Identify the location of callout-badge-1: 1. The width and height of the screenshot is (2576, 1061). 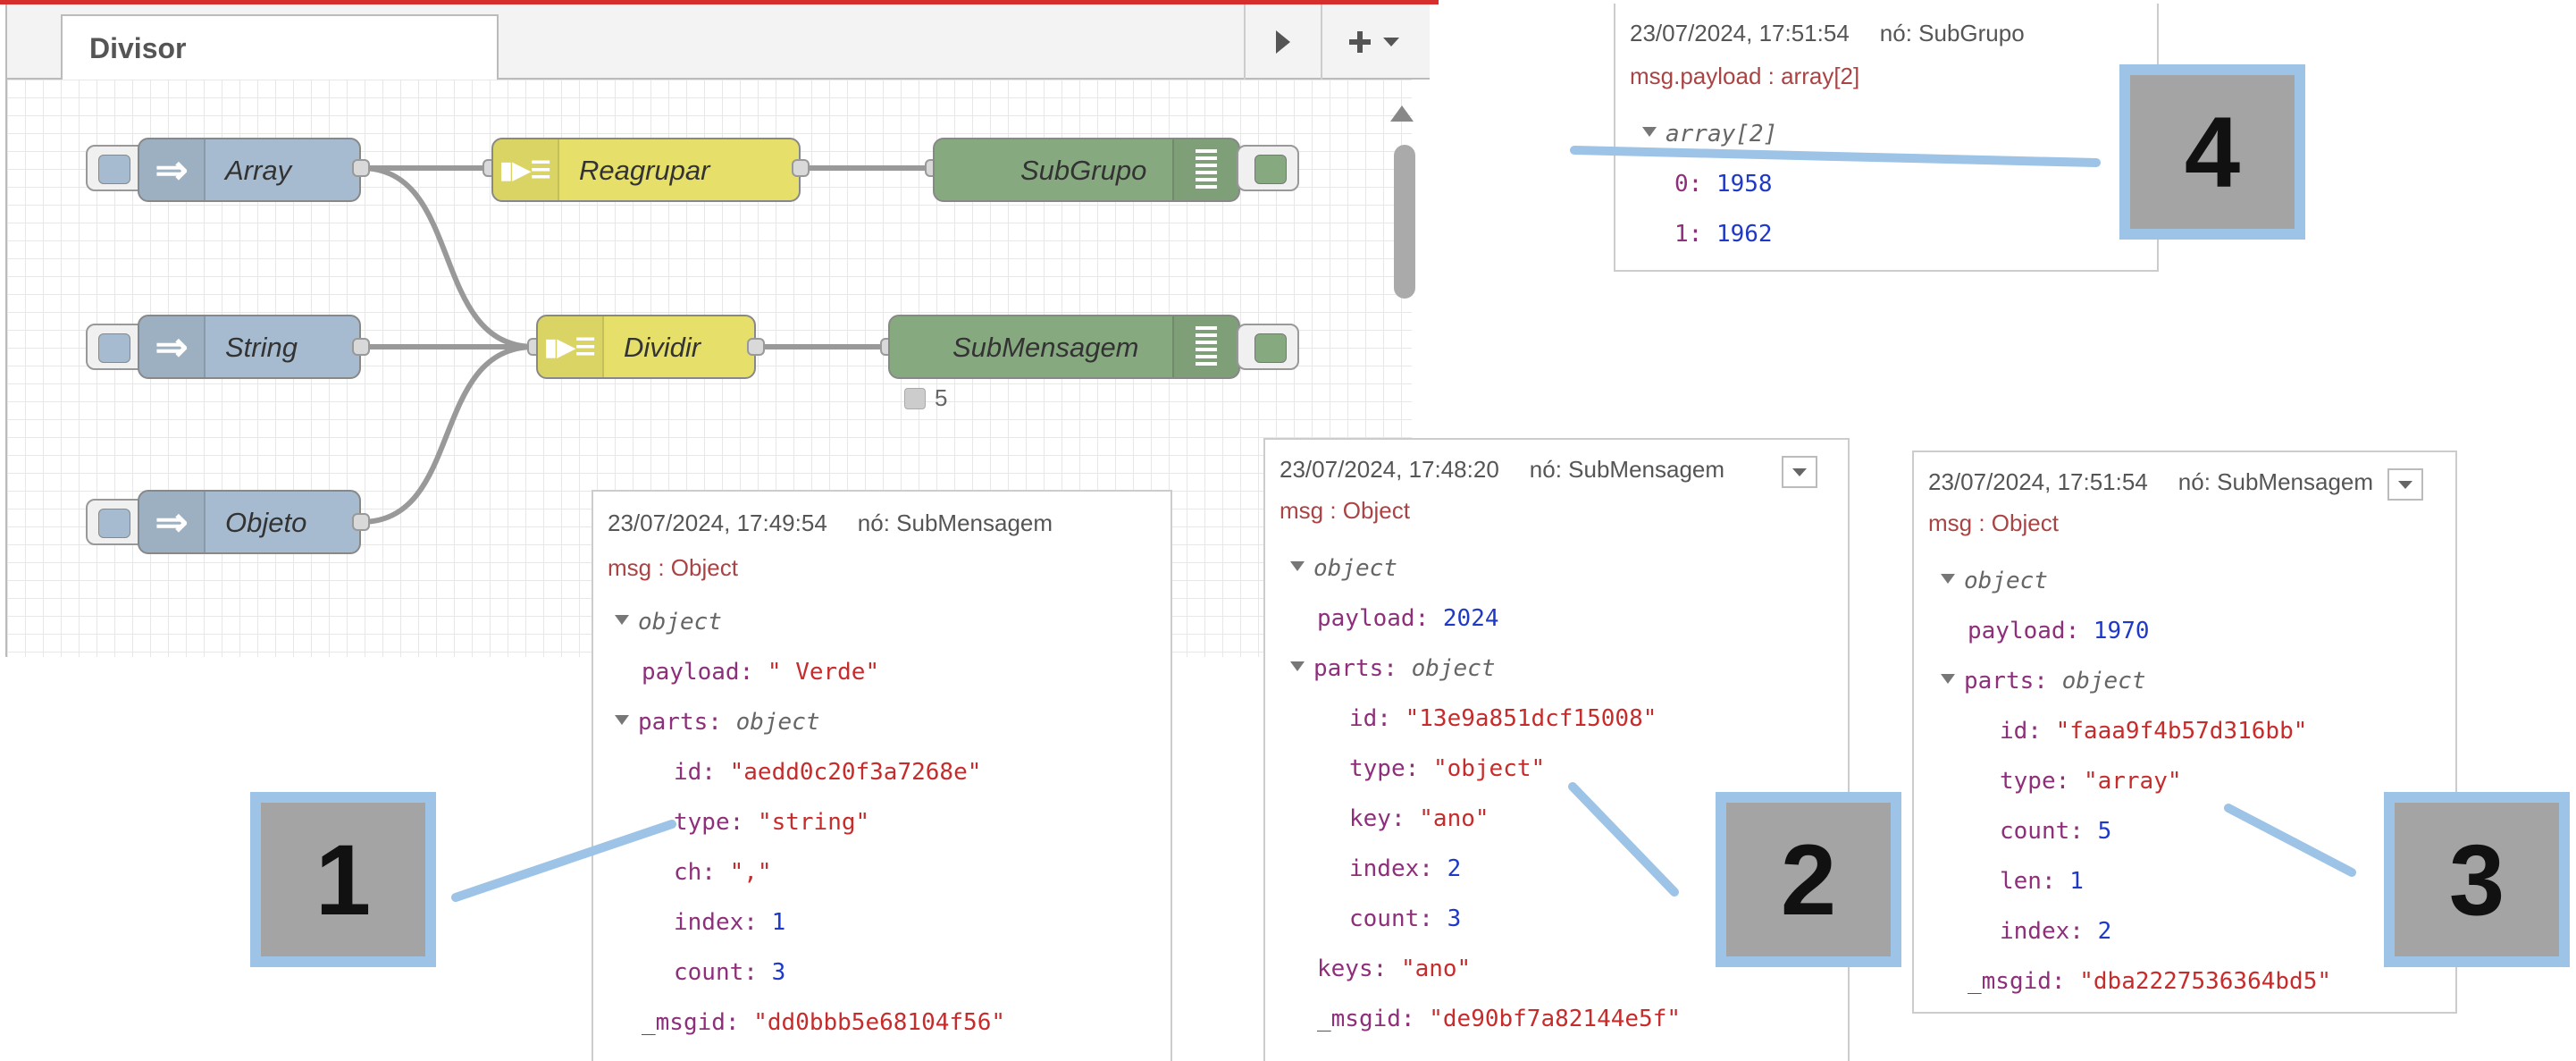
(343, 879).